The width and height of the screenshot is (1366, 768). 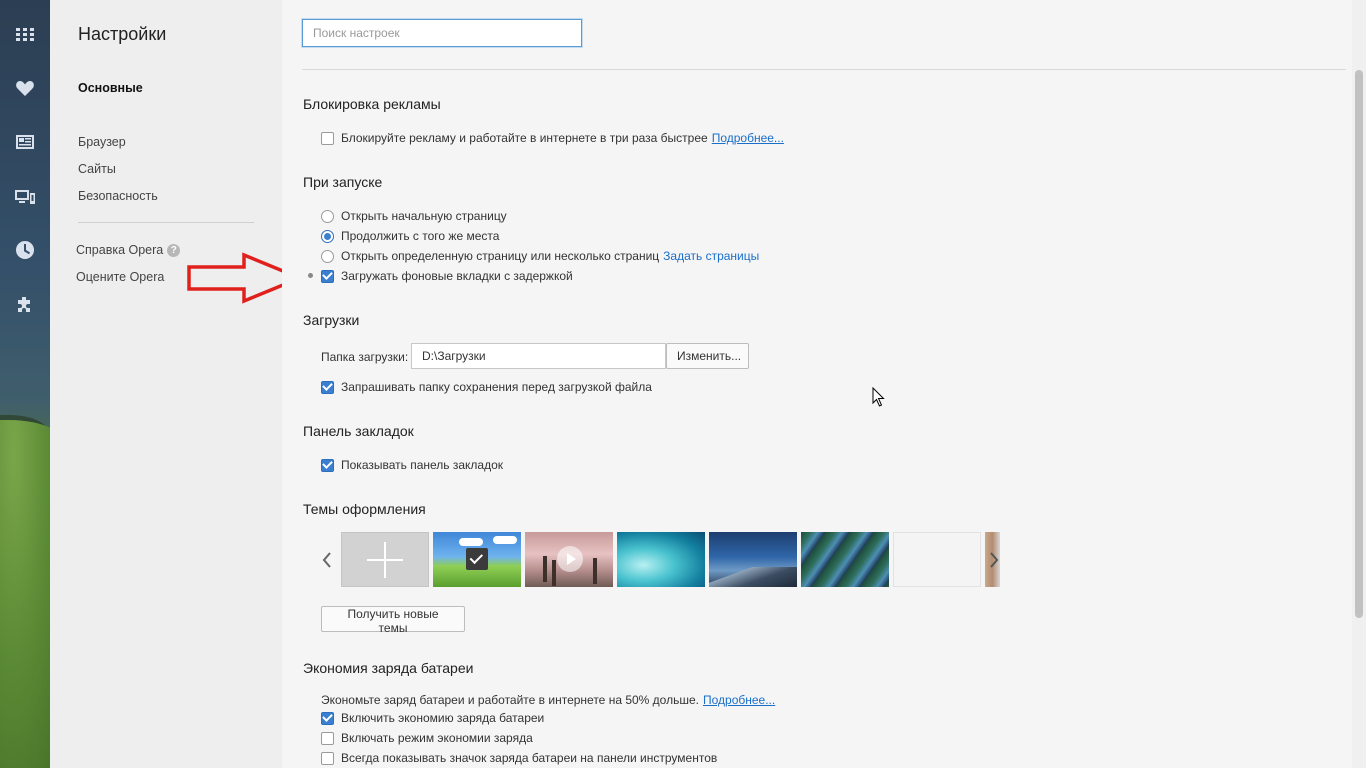 What do you see at coordinates (110, 88) in the screenshot?
I see `nav-item-basic: Основные` at bounding box center [110, 88].